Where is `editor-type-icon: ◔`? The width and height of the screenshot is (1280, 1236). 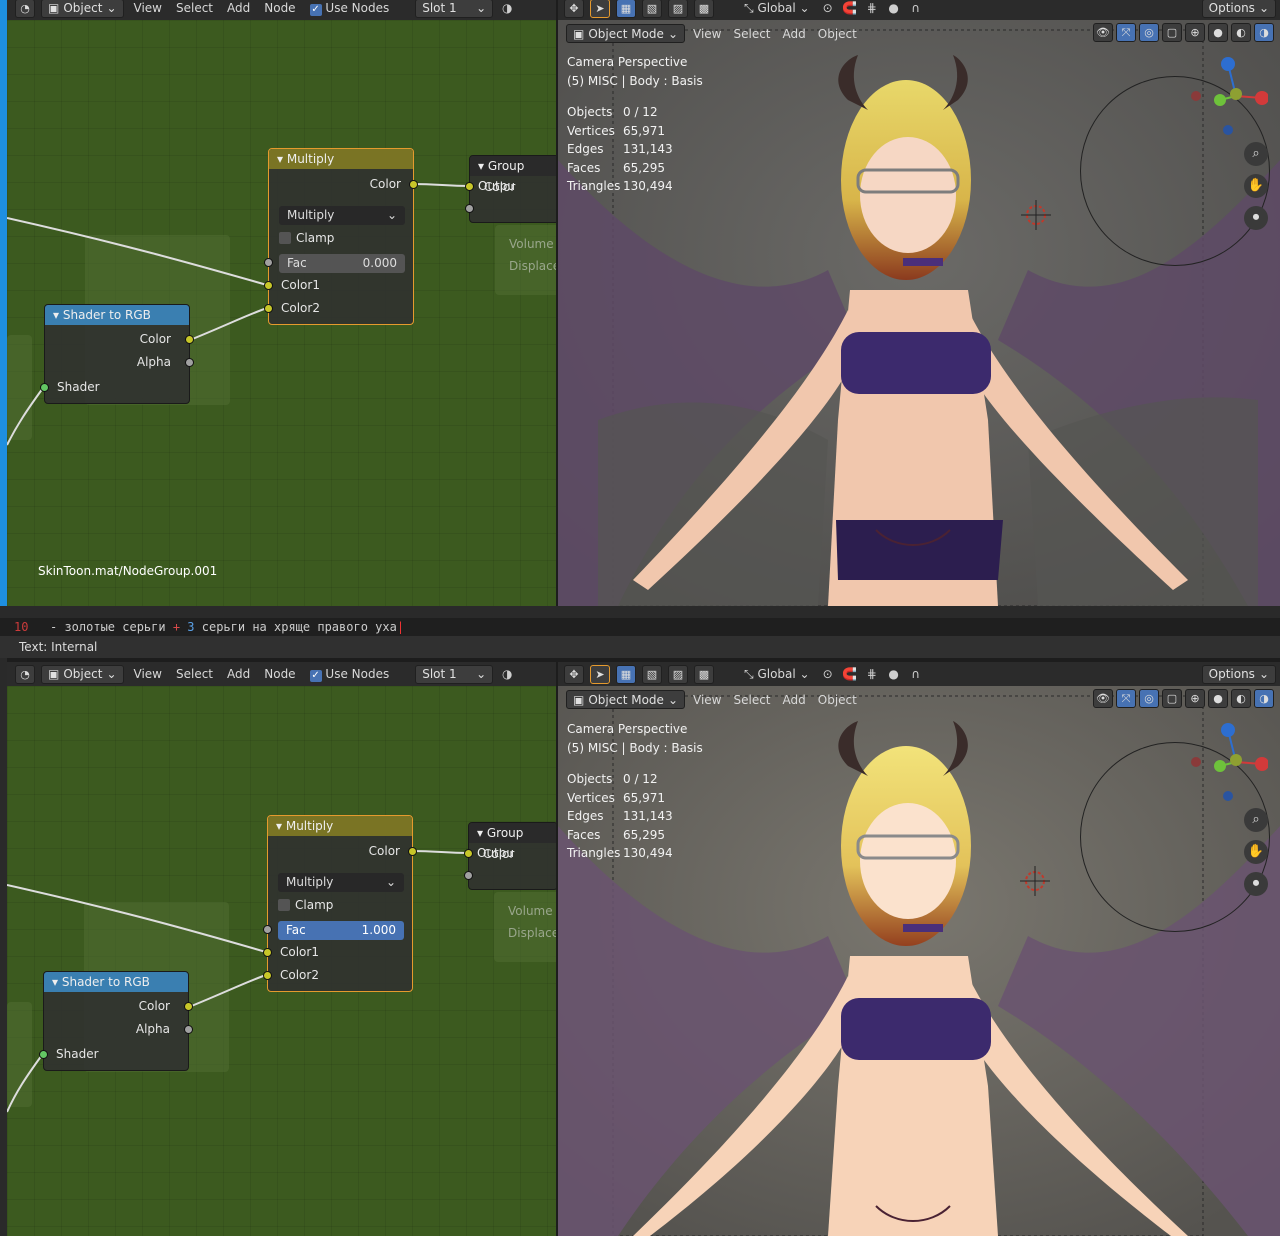
editor-type-icon: ◔ is located at coordinates (25, 674).